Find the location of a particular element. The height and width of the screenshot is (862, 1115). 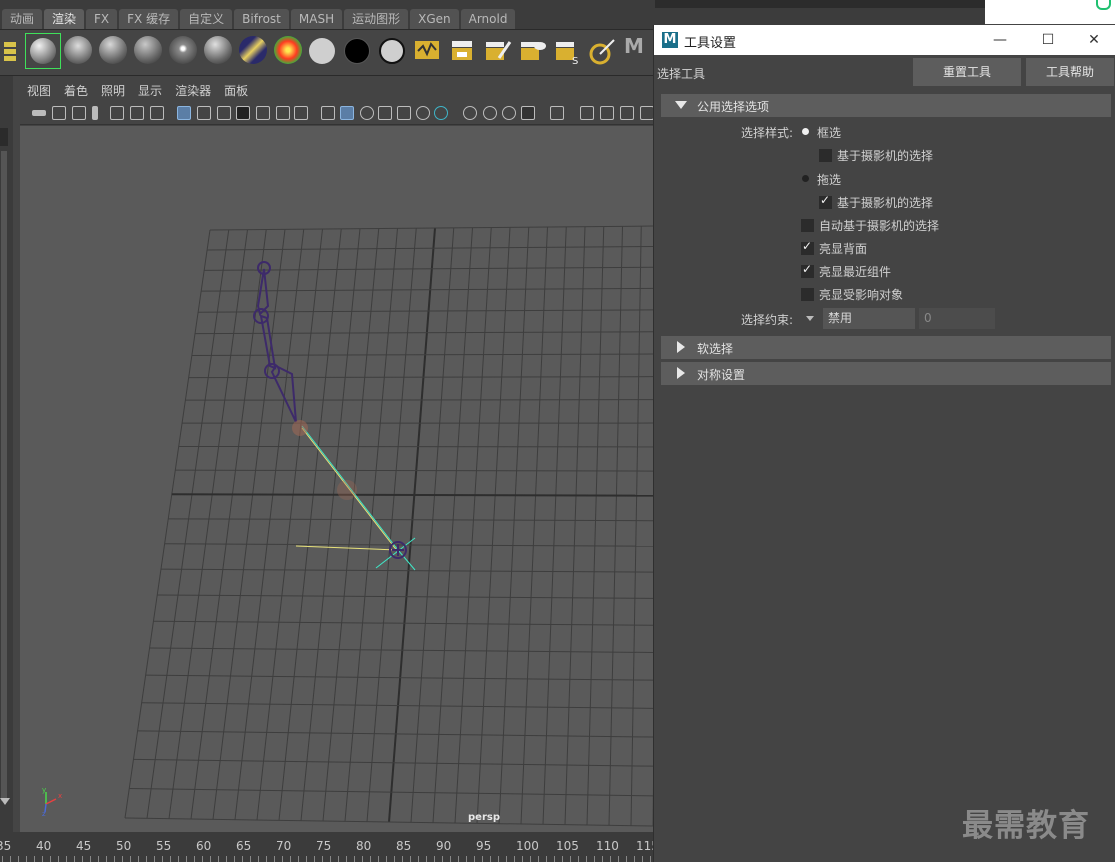

left-scrollbar is located at coordinates (4, 476).